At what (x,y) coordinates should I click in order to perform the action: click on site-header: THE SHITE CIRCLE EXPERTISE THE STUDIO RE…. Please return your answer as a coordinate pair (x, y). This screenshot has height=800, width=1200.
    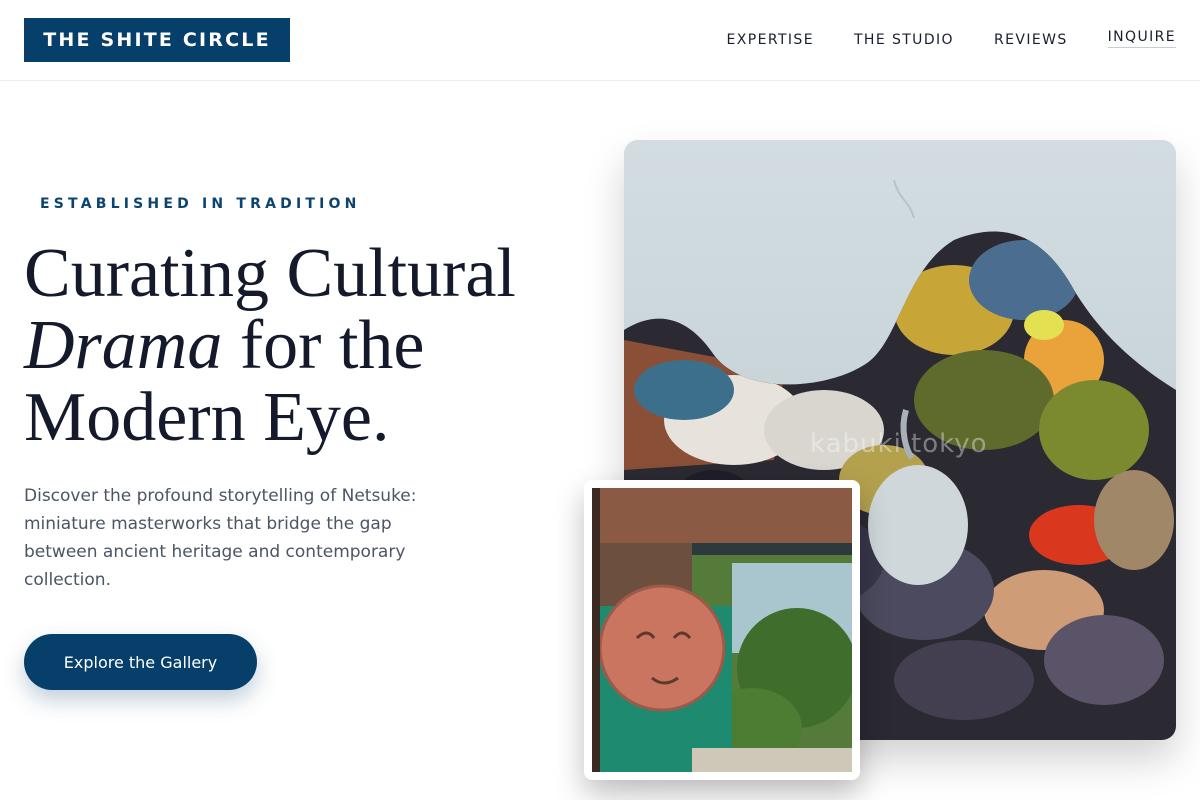
    Looking at the image, I should click on (600, 40).